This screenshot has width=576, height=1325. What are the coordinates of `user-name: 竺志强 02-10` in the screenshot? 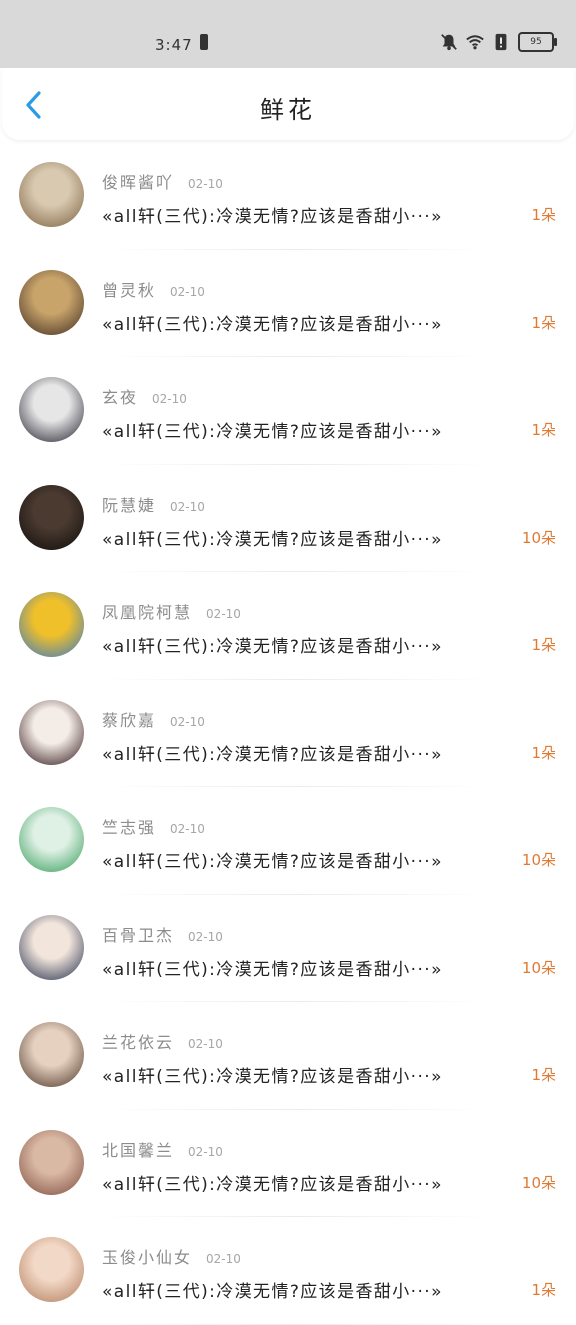 It's located at (153, 826).